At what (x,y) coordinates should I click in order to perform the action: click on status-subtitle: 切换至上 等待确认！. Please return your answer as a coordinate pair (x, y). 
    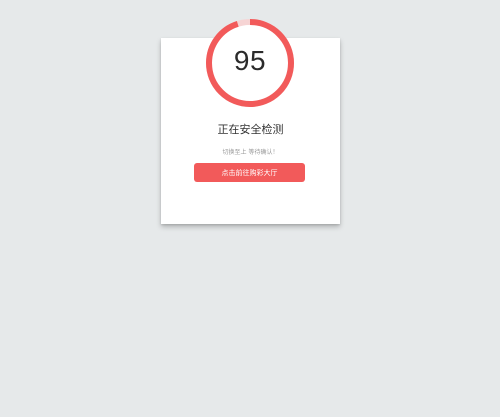
    Looking at the image, I should click on (250, 152).